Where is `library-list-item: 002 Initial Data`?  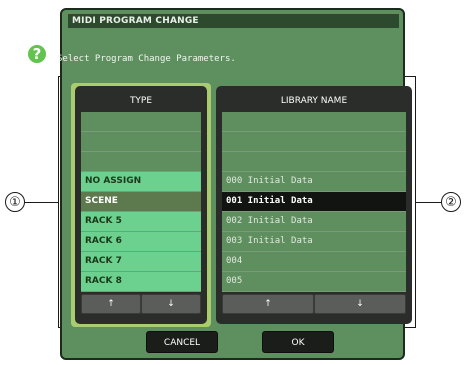
library-list-item: 002 Initial Data is located at coordinates (314, 222).